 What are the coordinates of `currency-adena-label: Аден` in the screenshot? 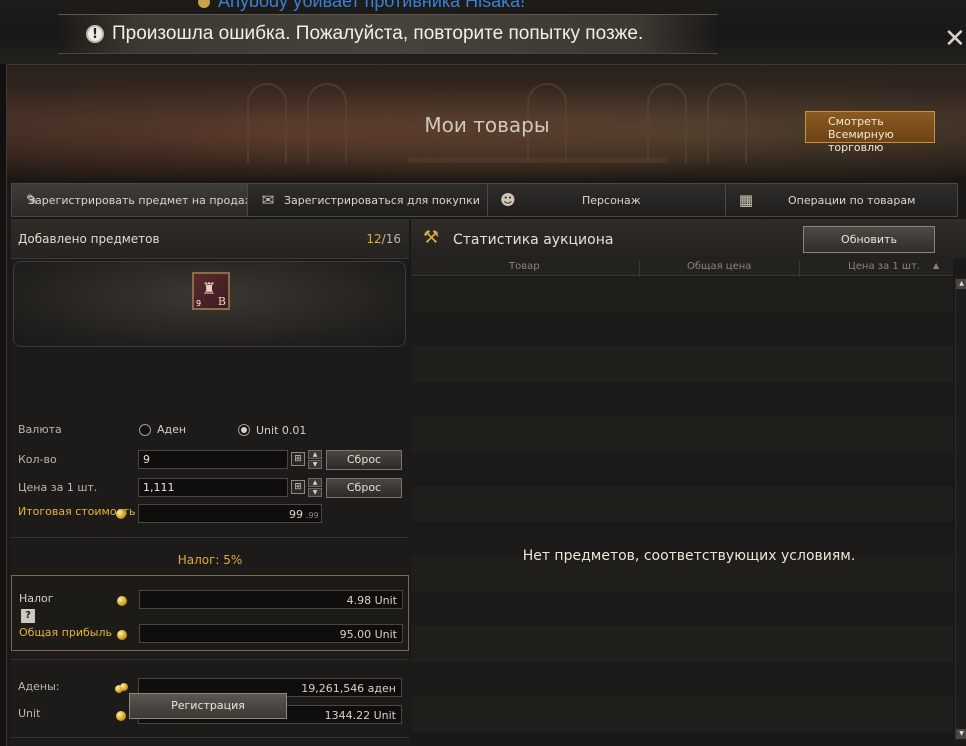 It's located at (172, 429).